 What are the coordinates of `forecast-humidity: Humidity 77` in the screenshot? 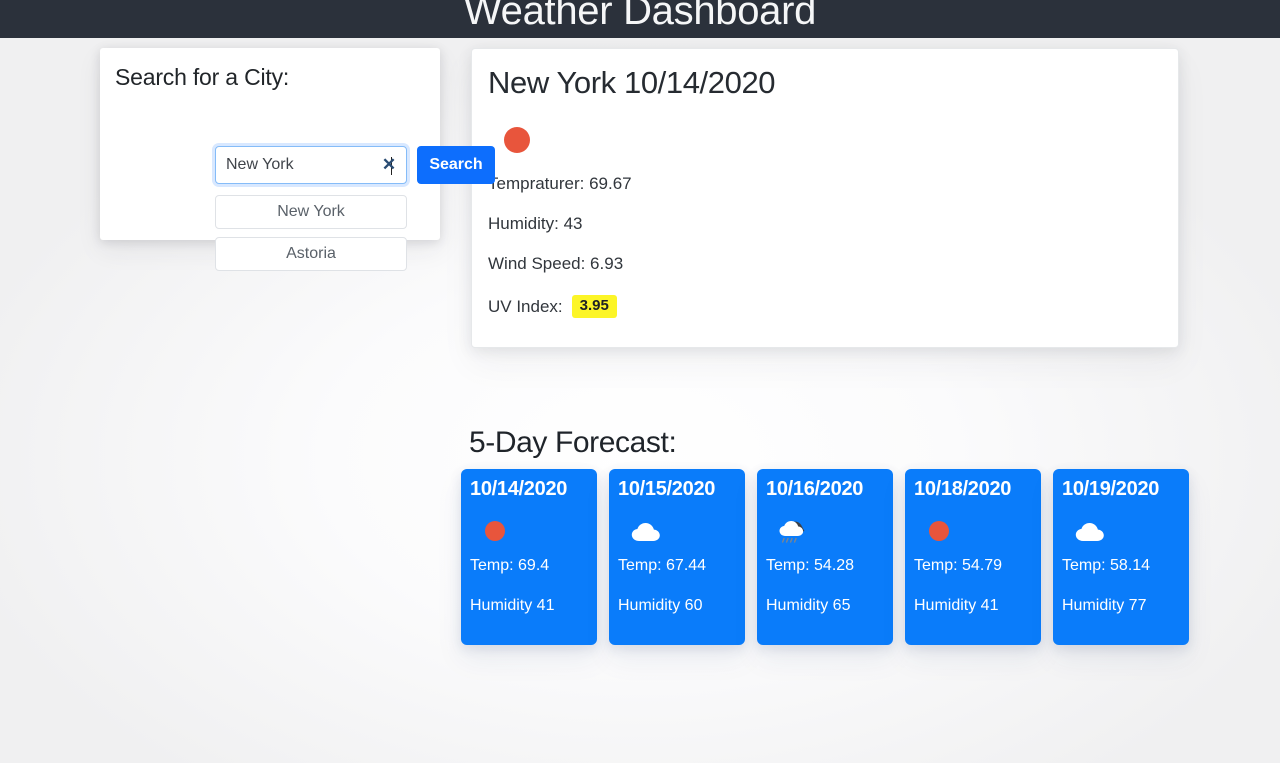 It's located at (1104, 605).